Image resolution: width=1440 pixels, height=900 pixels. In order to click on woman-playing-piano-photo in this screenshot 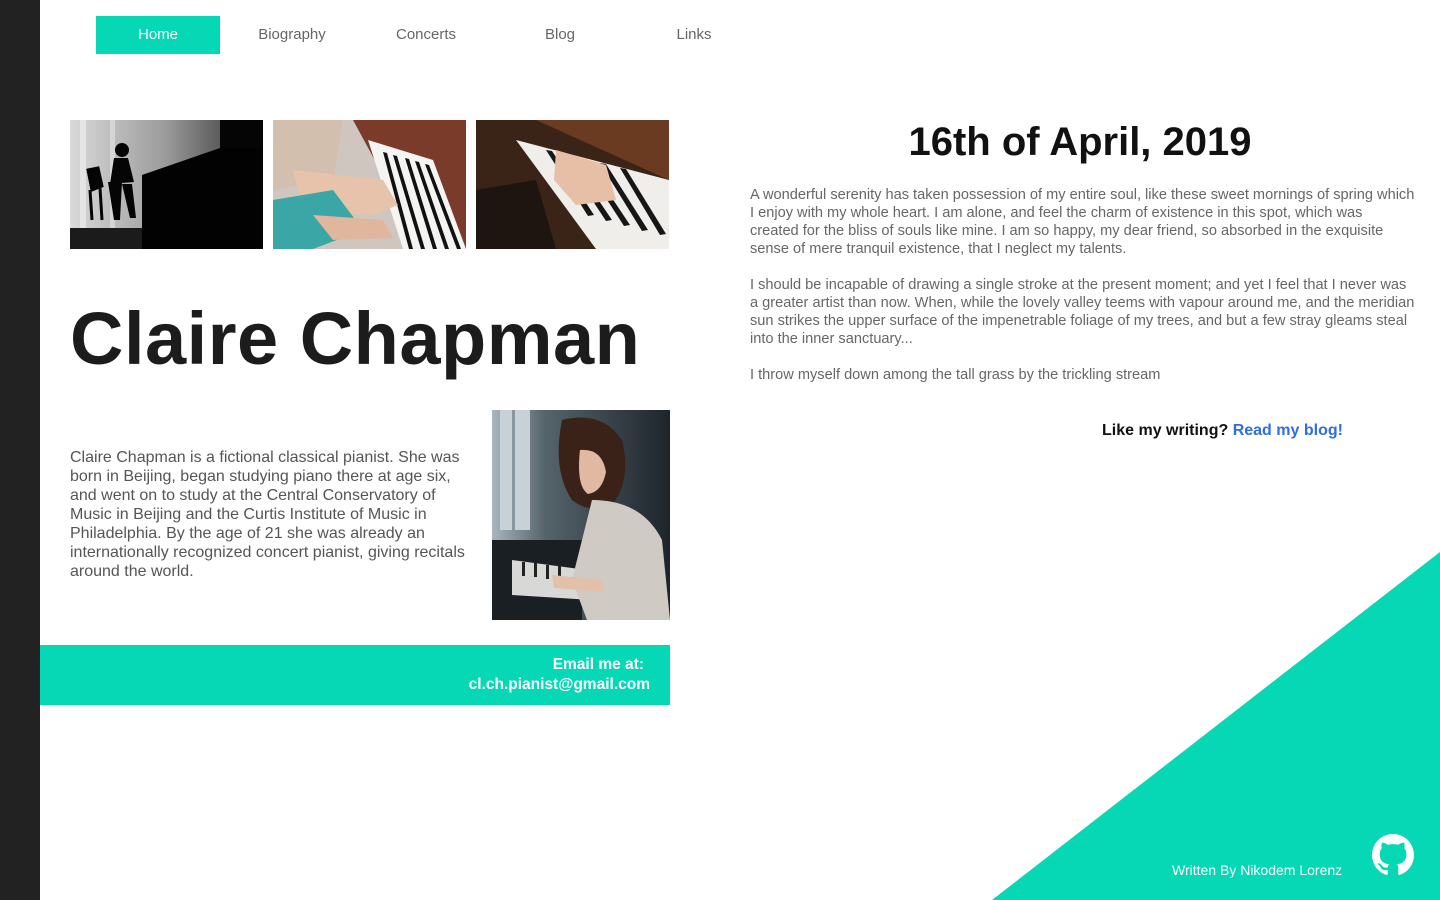, I will do `click(581, 515)`.